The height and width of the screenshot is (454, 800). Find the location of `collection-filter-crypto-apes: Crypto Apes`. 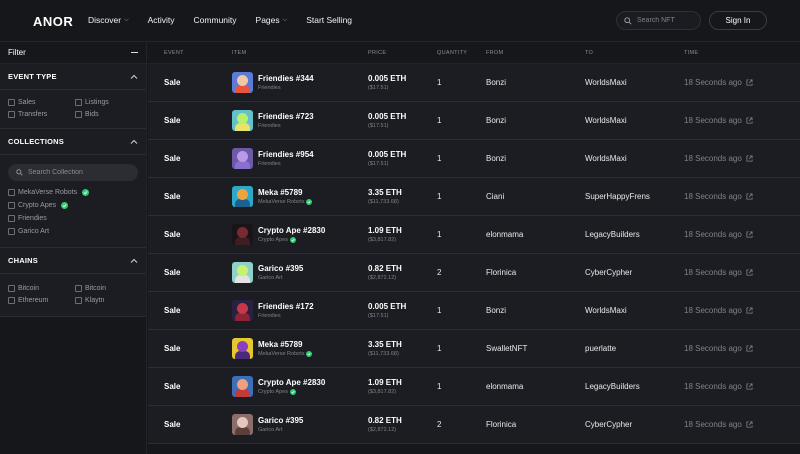

collection-filter-crypto-apes: Crypto Apes is located at coordinates (73, 205).